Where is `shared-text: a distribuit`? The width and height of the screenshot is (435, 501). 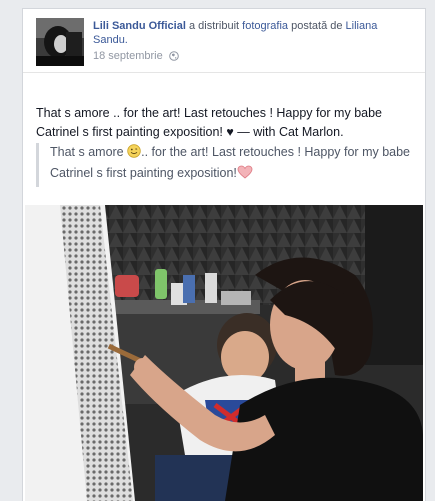 shared-text: a distribuit is located at coordinates (214, 26).